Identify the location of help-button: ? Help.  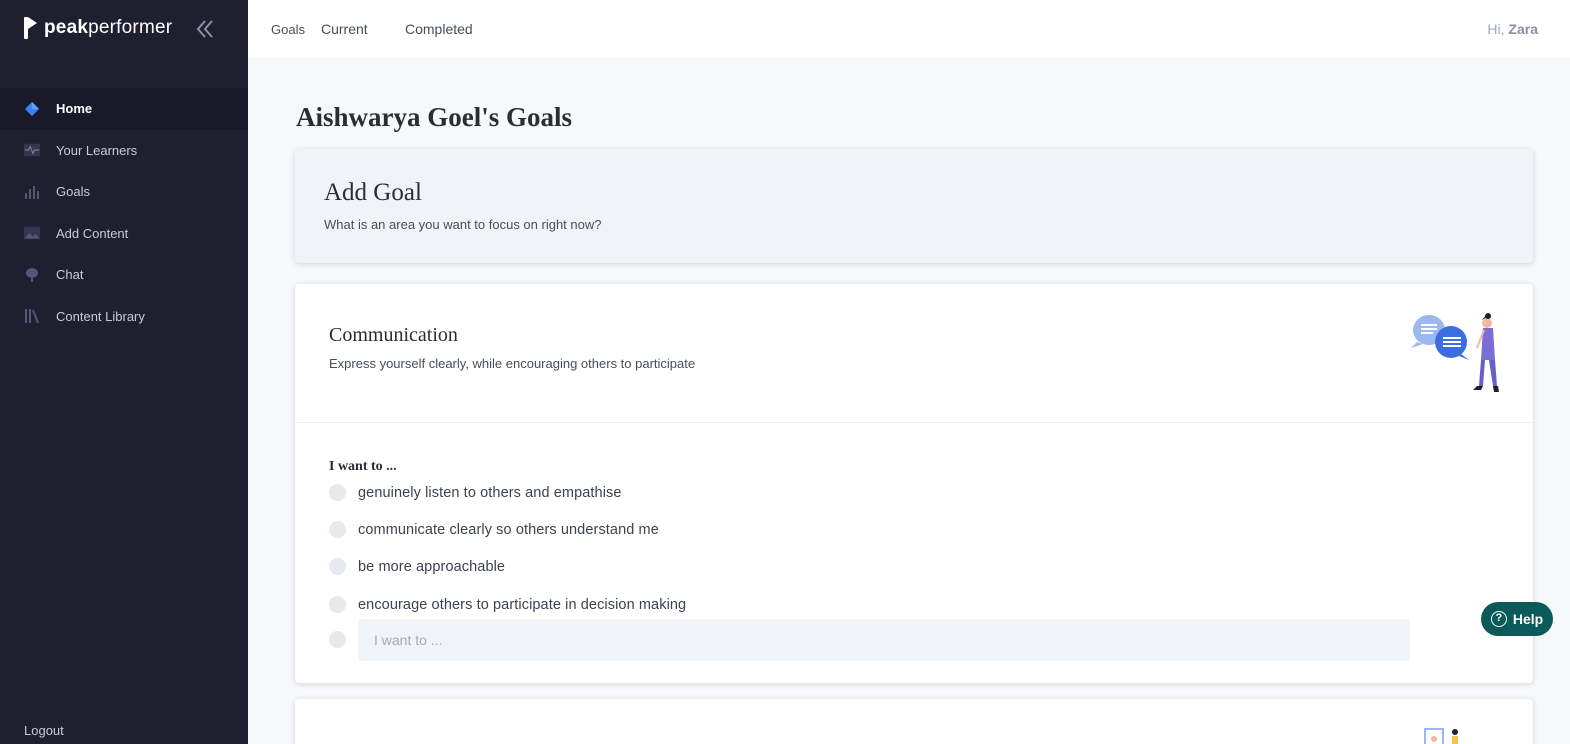
(1517, 619).